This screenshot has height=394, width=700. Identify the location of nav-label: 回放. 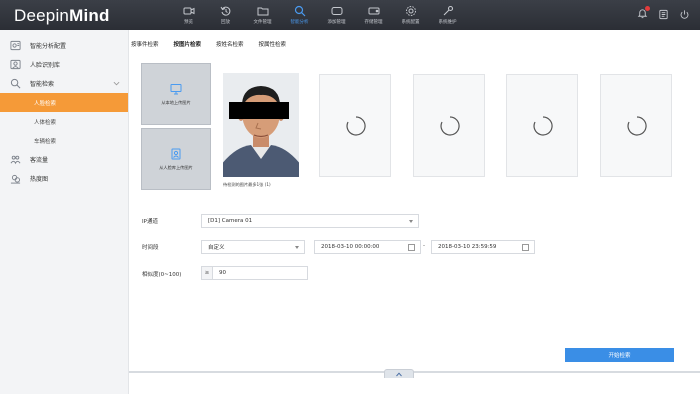
(225, 22).